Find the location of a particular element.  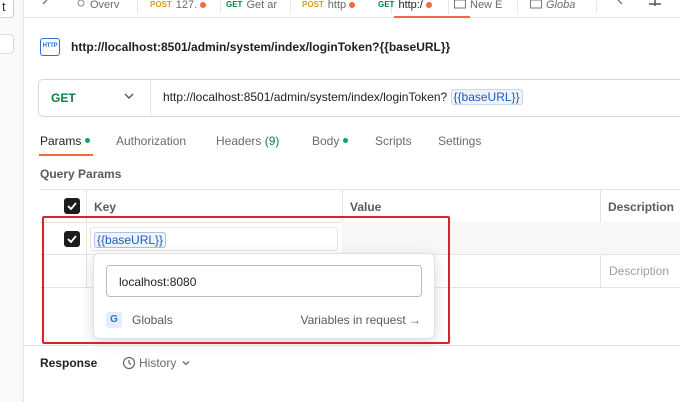

url-divider is located at coordinates (150, 98).